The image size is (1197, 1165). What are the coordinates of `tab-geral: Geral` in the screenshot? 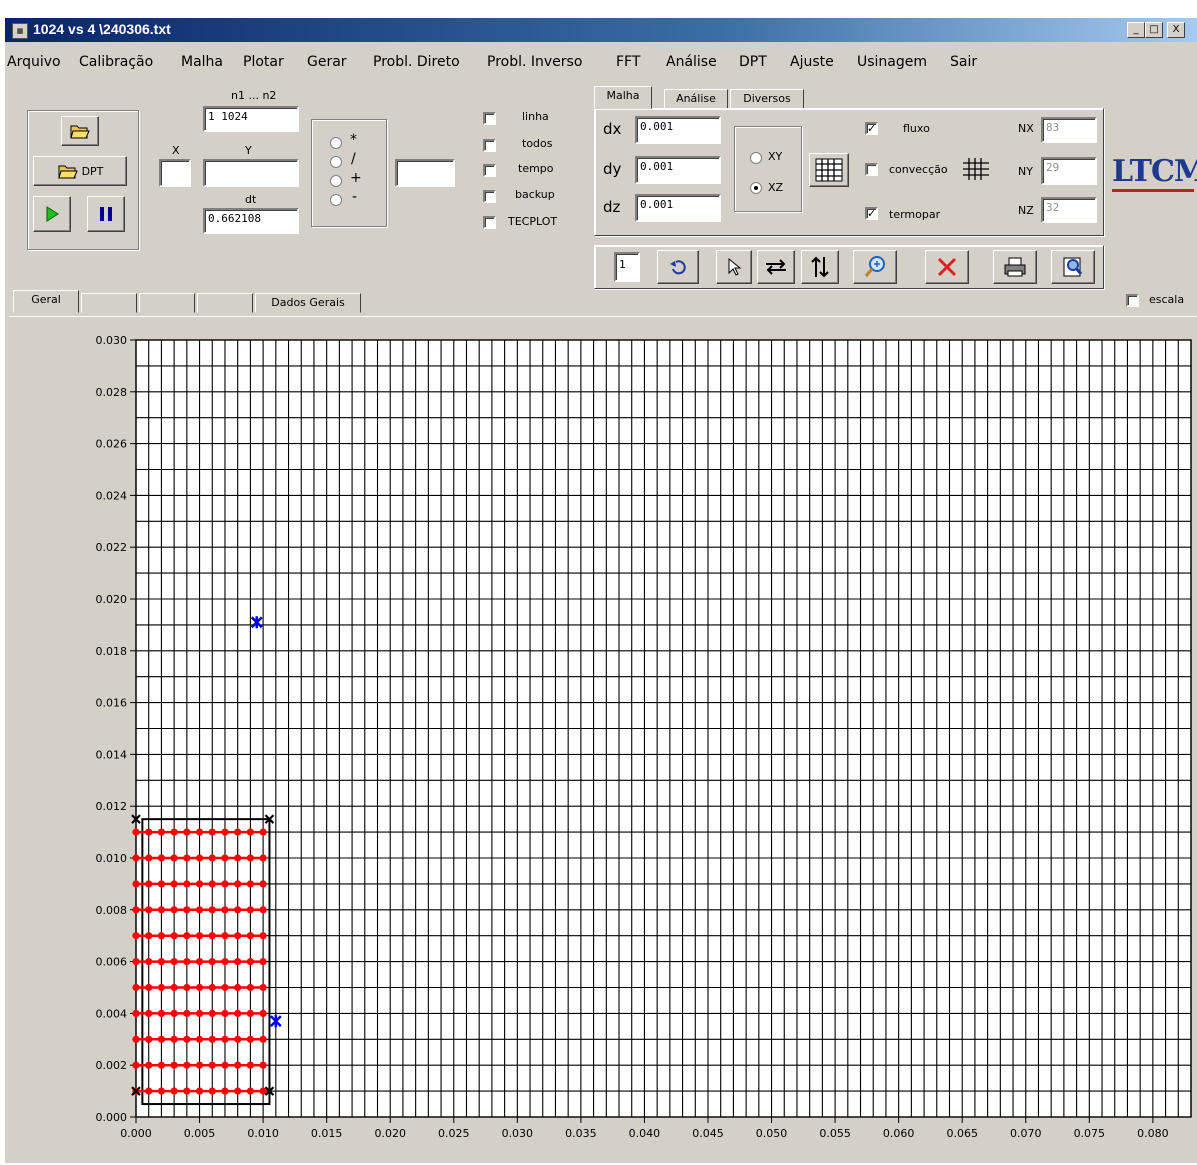 It's located at (46, 301).